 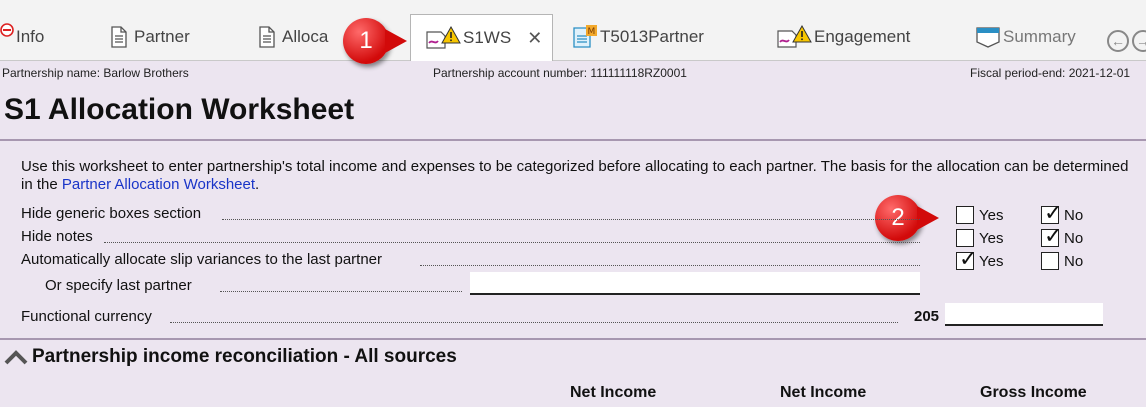 I want to click on svg-text: M, so click(x=592, y=32).